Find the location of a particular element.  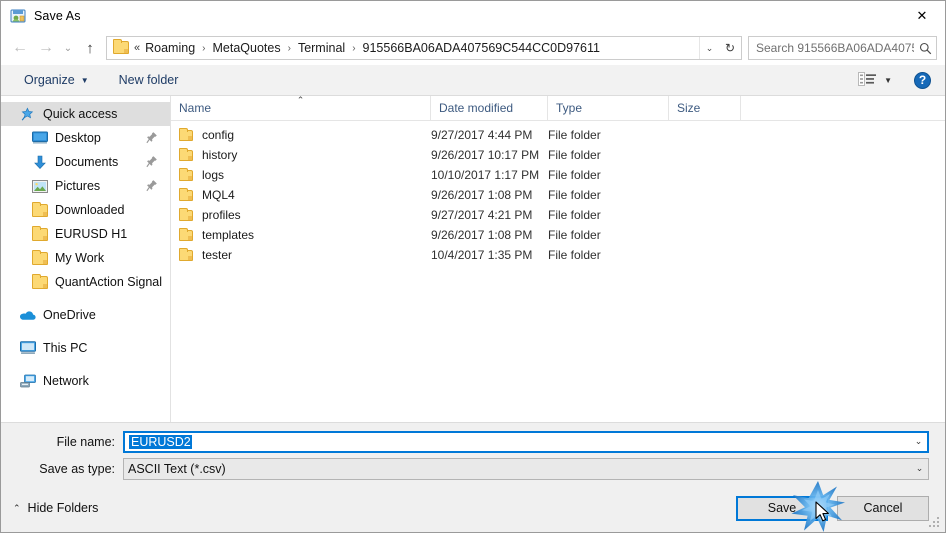

column-header-label: Size is located at coordinates (689, 108).